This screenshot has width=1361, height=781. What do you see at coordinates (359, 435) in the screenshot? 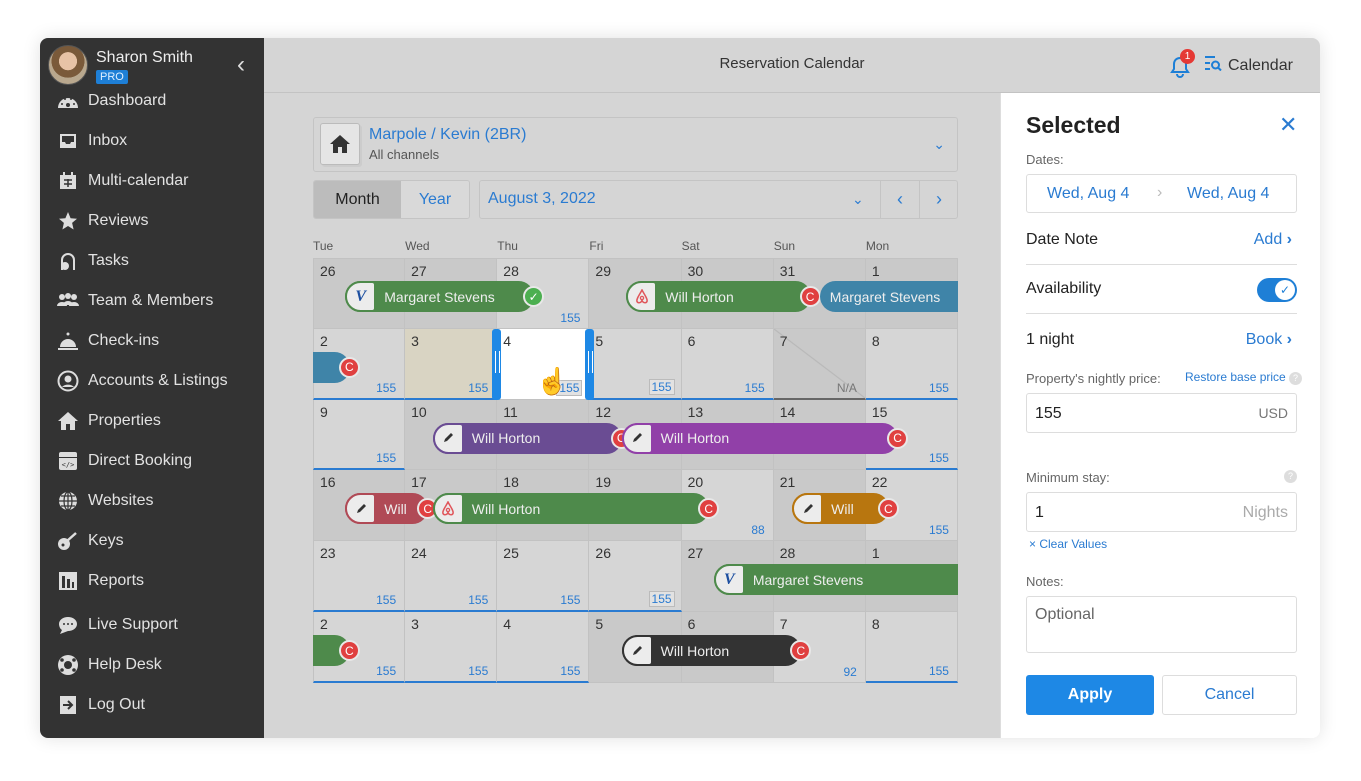
I see `calendar-day: 9 155` at bounding box center [359, 435].